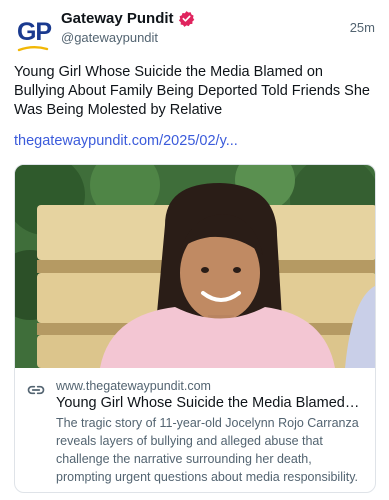 Image resolution: width=389 pixels, height=500 pixels. Describe the element at coordinates (186, 18) in the screenshot. I see `verified-badge-icon` at that location.